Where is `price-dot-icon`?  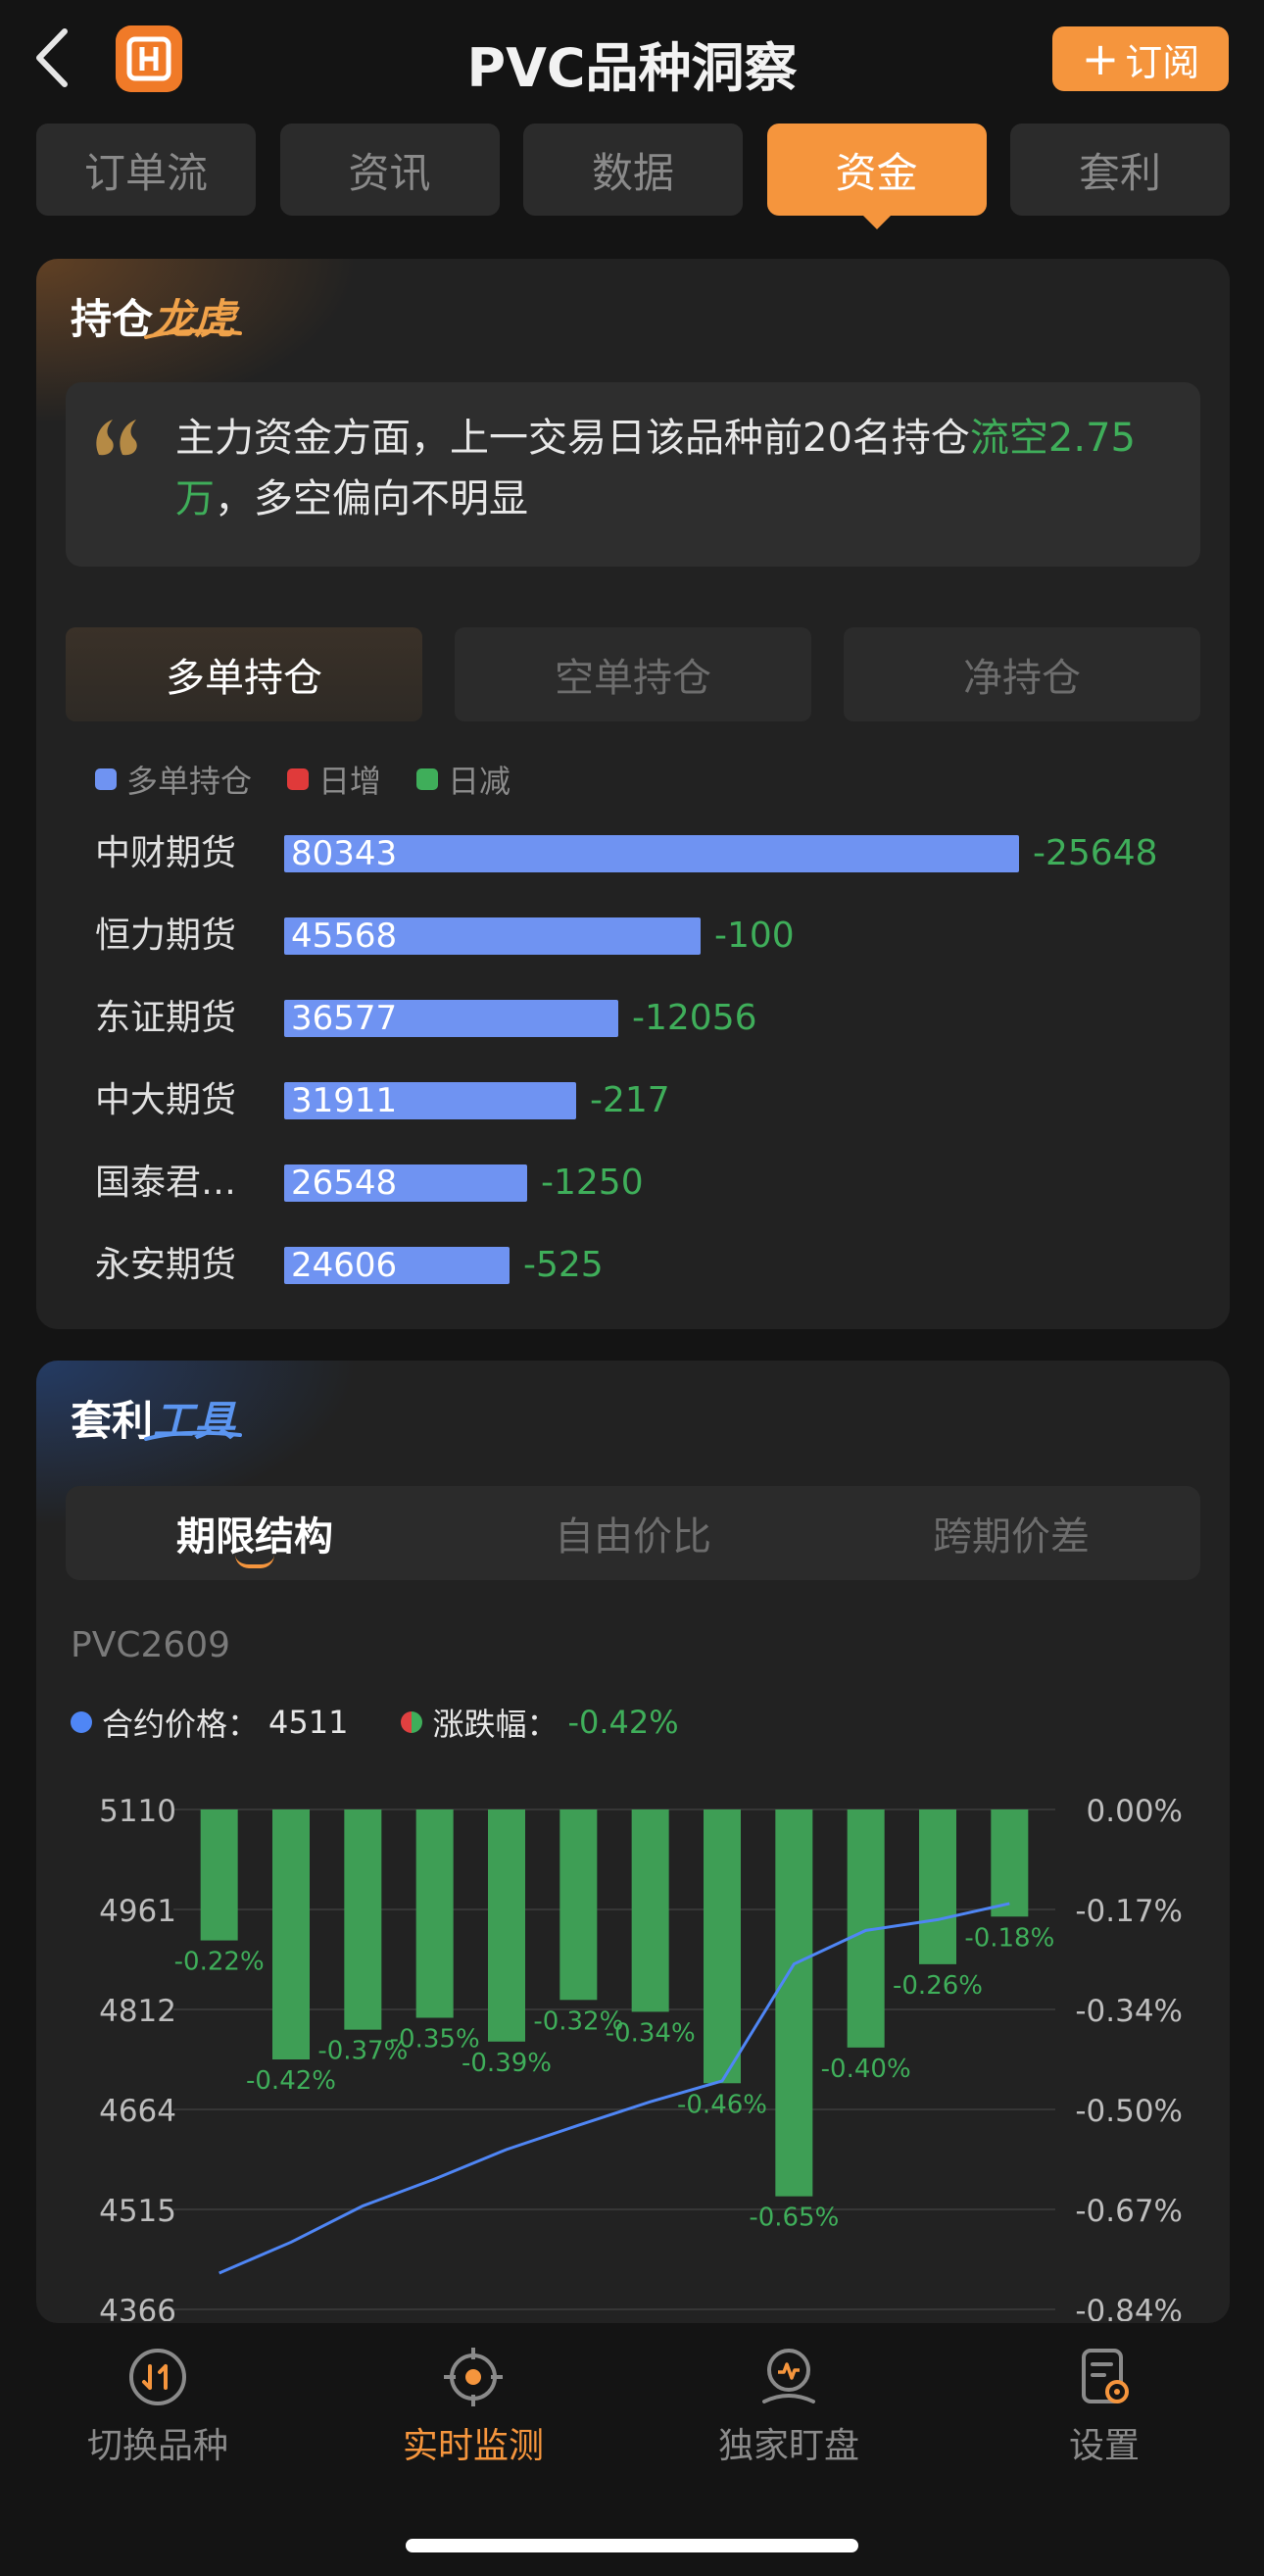 price-dot-icon is located at coordinates (81, 1722).